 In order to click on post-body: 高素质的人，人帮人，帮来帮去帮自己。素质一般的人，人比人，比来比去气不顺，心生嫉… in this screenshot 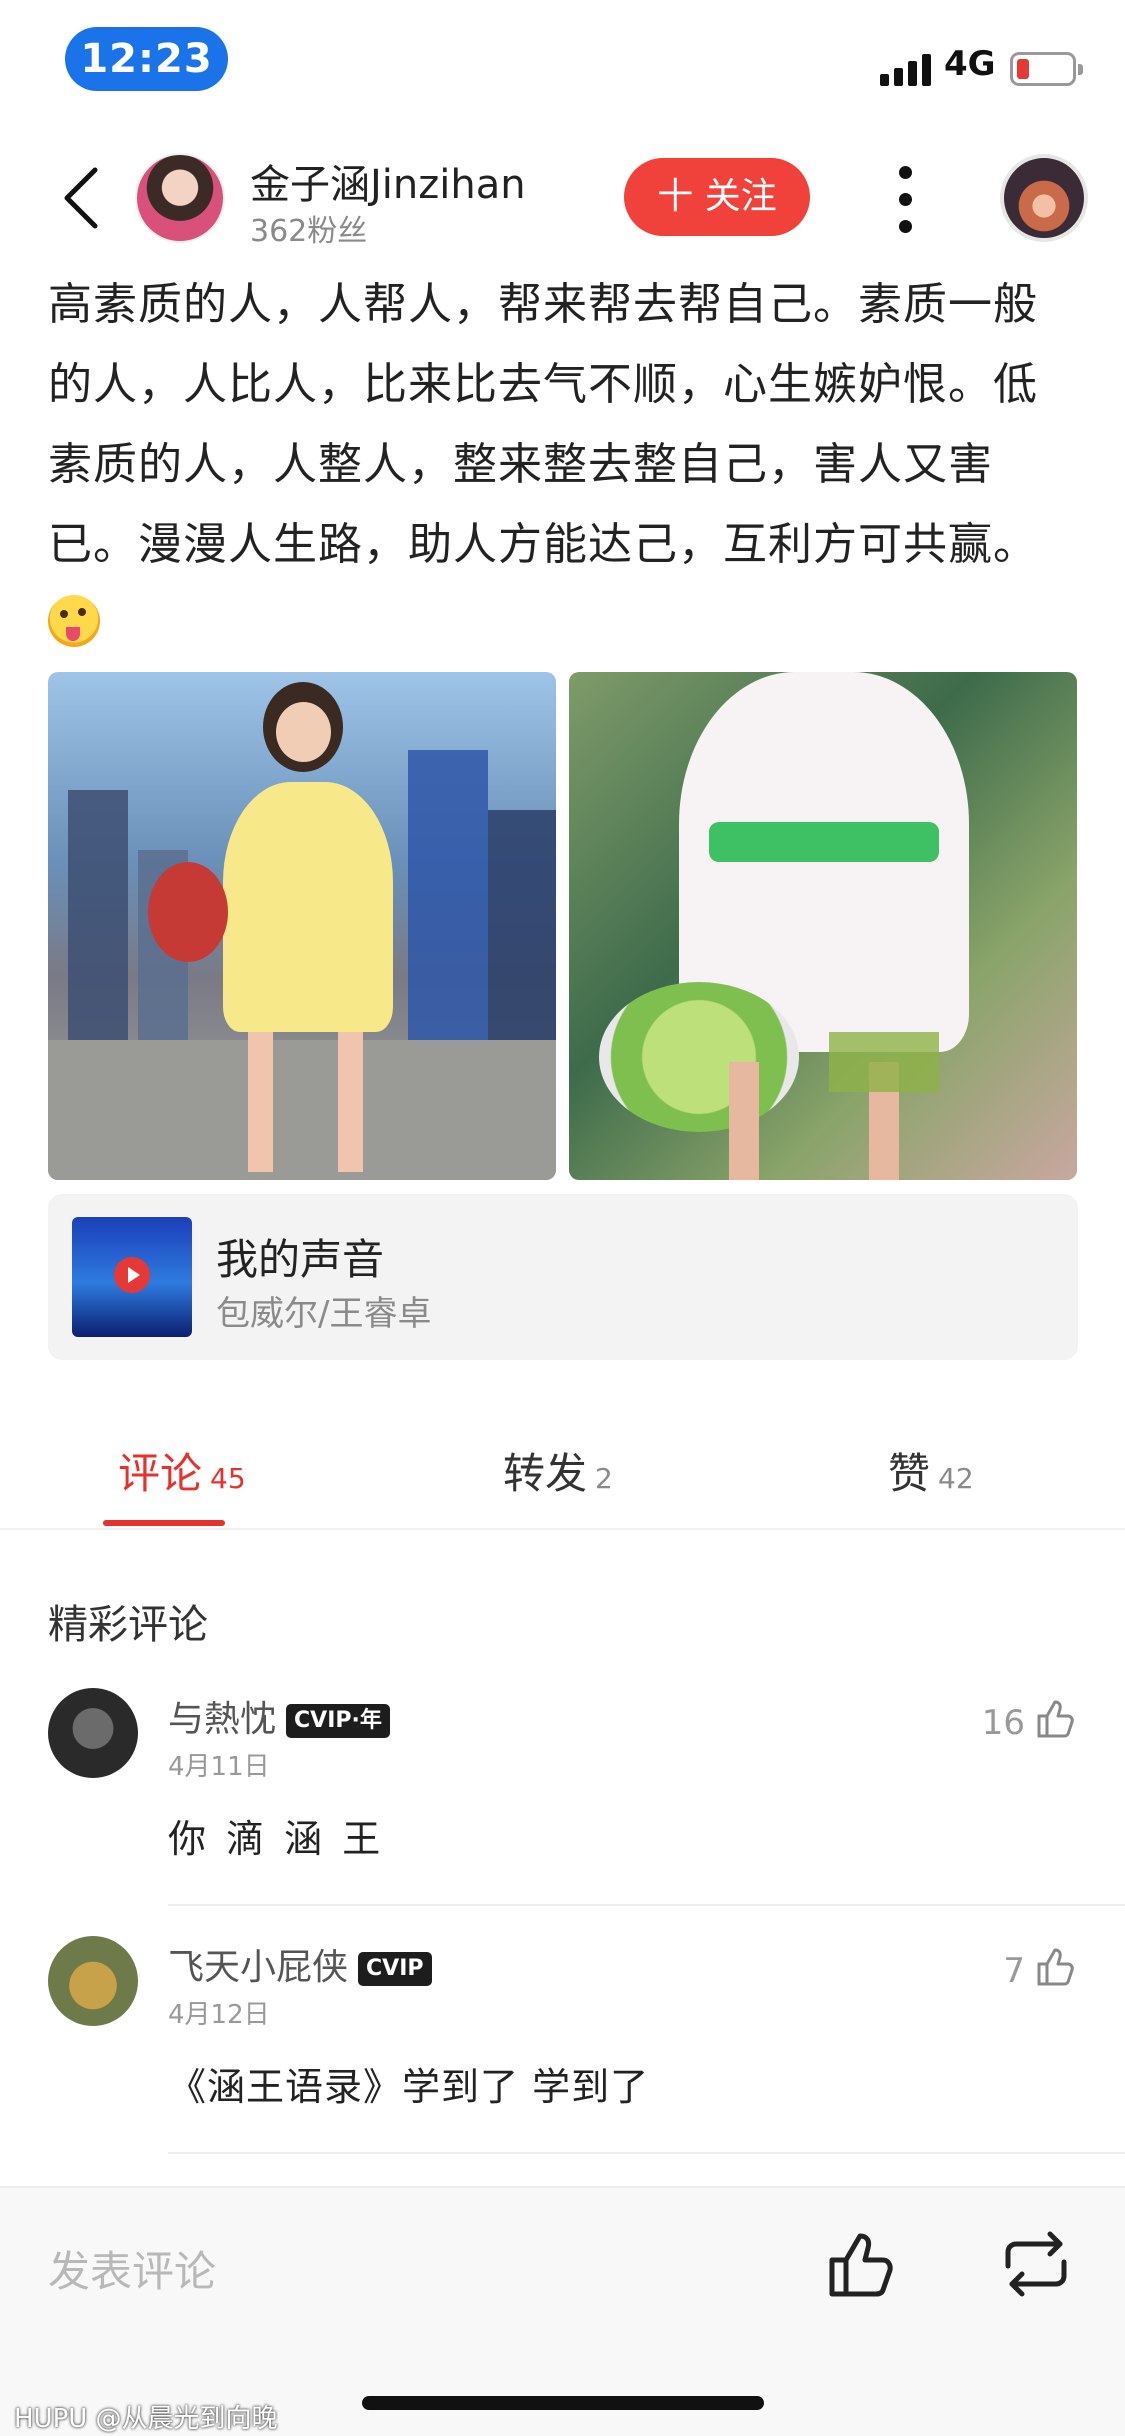, I will do `click(543, 424)`.